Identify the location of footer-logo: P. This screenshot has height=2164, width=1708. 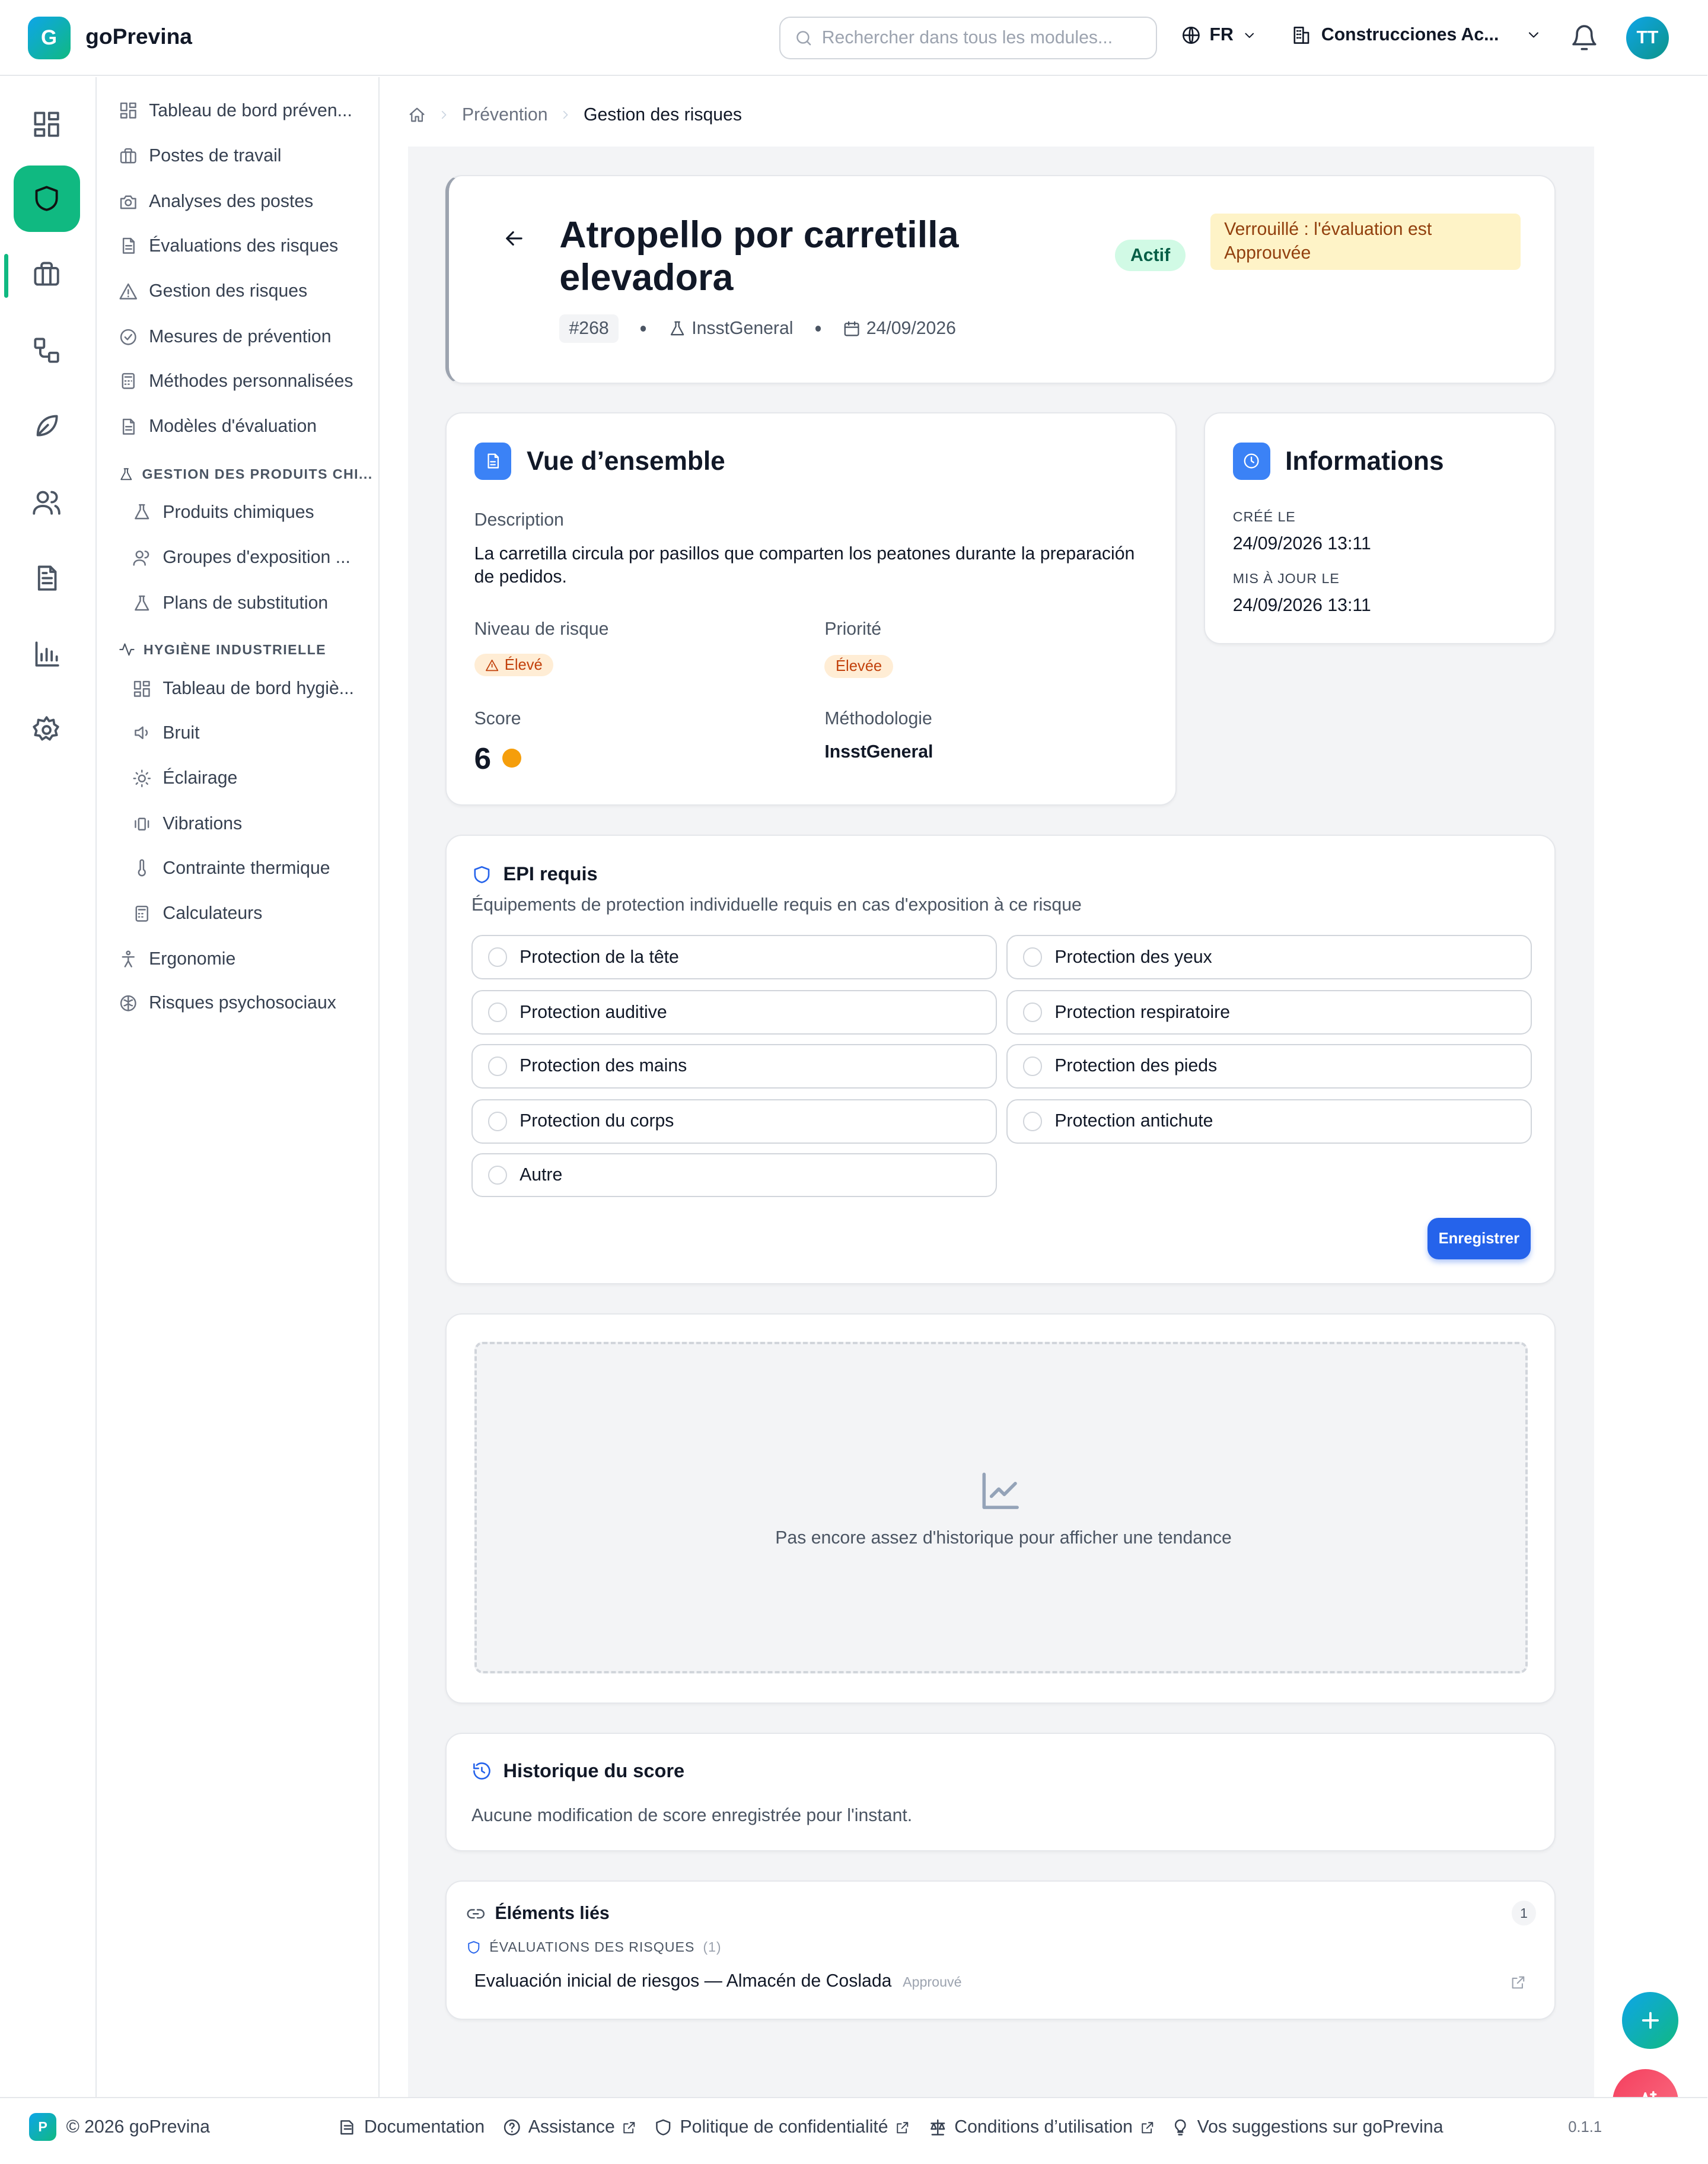
(43, 2127).